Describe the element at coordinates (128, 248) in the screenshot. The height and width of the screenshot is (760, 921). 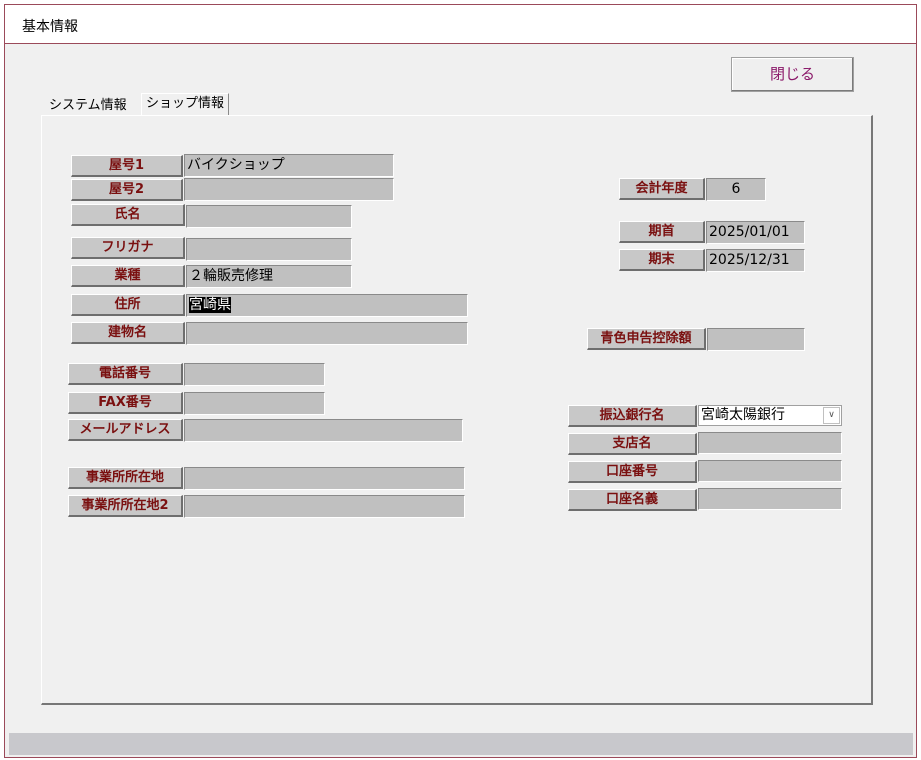
I see `furigana-label: フリガナ` at that location.